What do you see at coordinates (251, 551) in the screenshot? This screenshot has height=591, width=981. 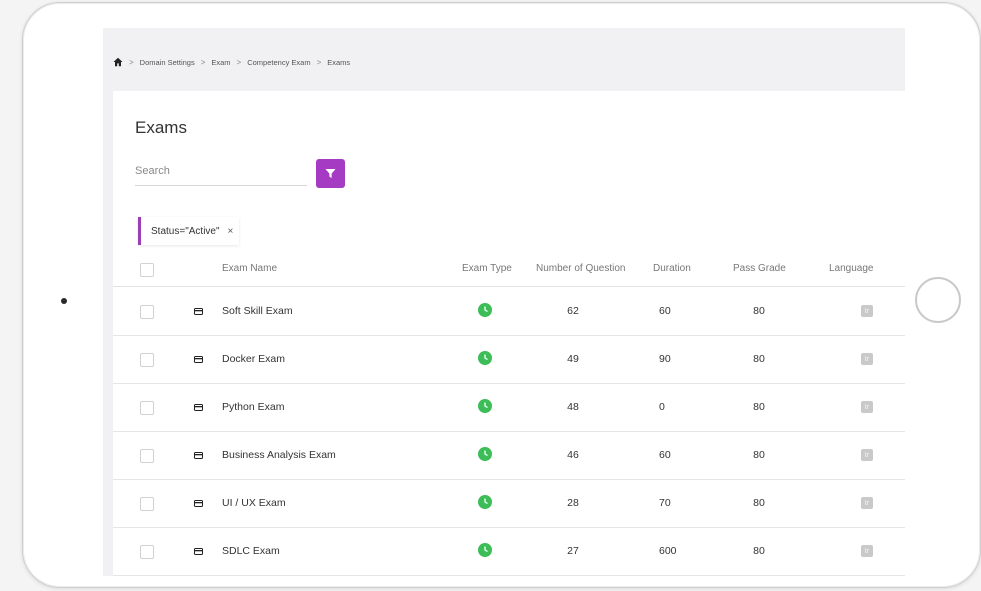 I see `exam-name: SDLC Exam` at bounding box center [251, 551].